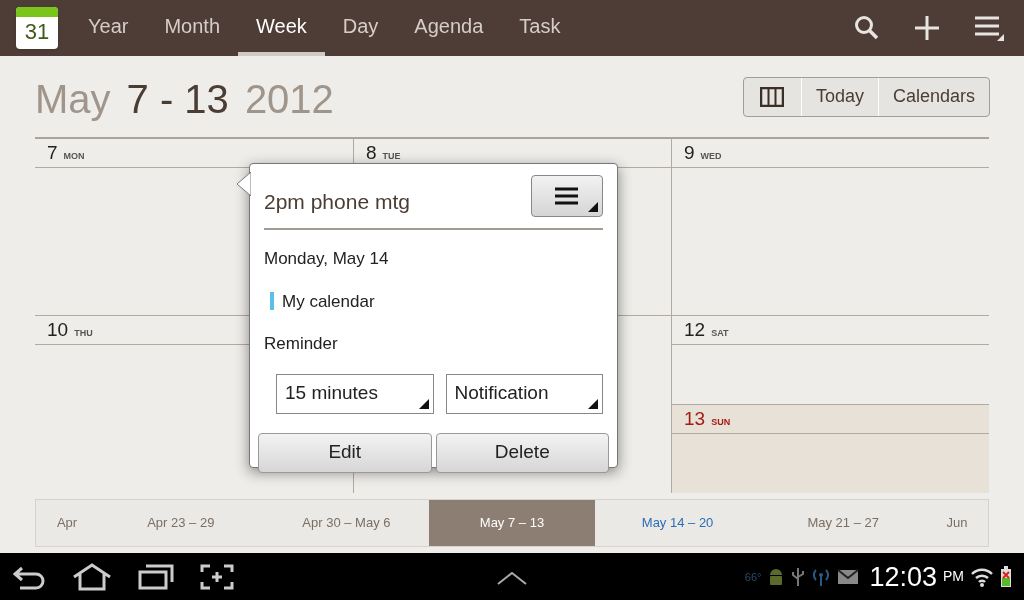 The width and height of the screenshot is (1024, 600). Describe the element at coordinates (29, 577) in the screenshot. I see `back-icon` at that location.